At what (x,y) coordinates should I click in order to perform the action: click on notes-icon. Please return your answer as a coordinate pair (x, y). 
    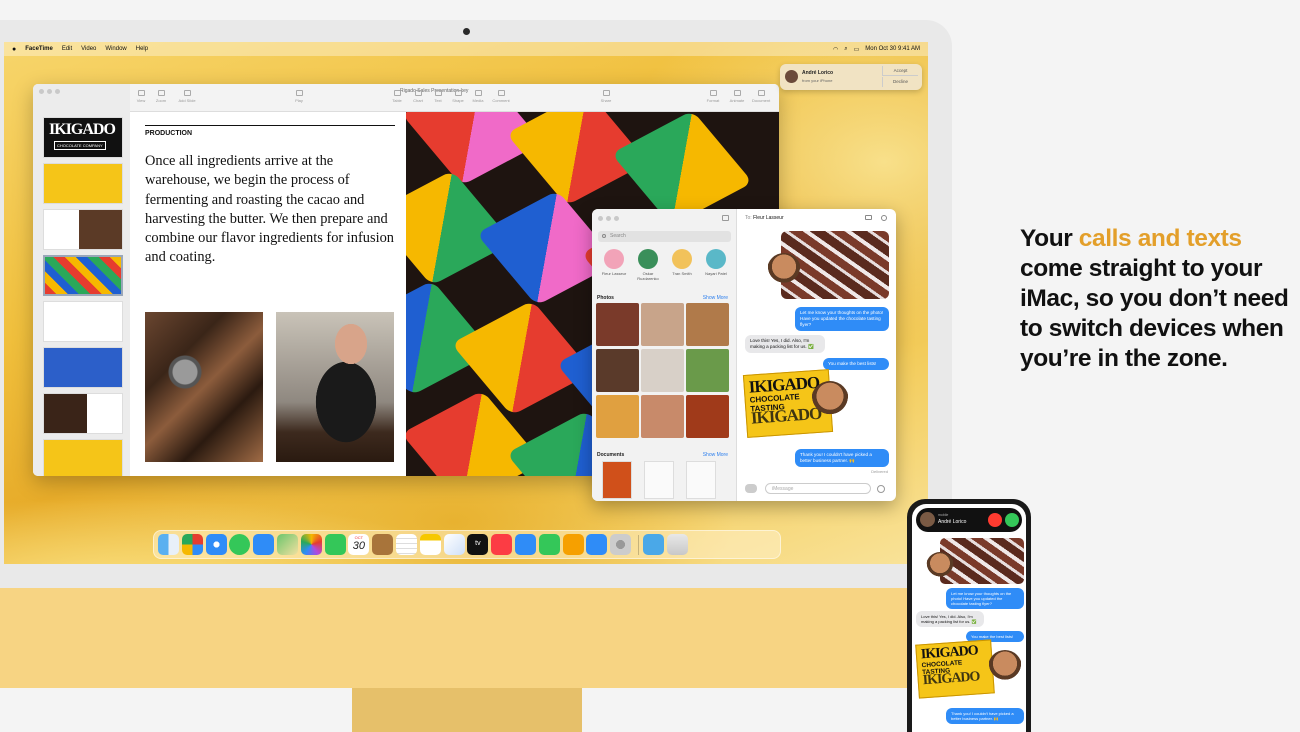
    Looking at the image, I should click on (430, 544).